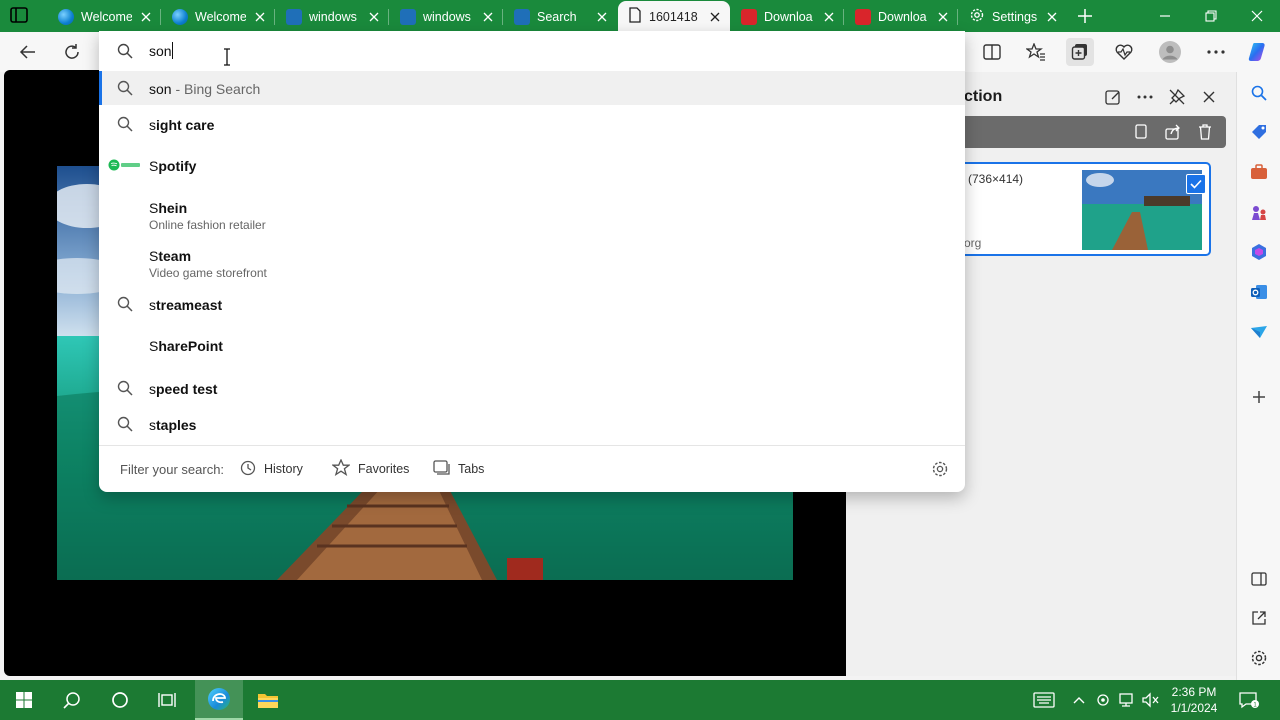  I want to click on delete-icon, so click(1205, 132).